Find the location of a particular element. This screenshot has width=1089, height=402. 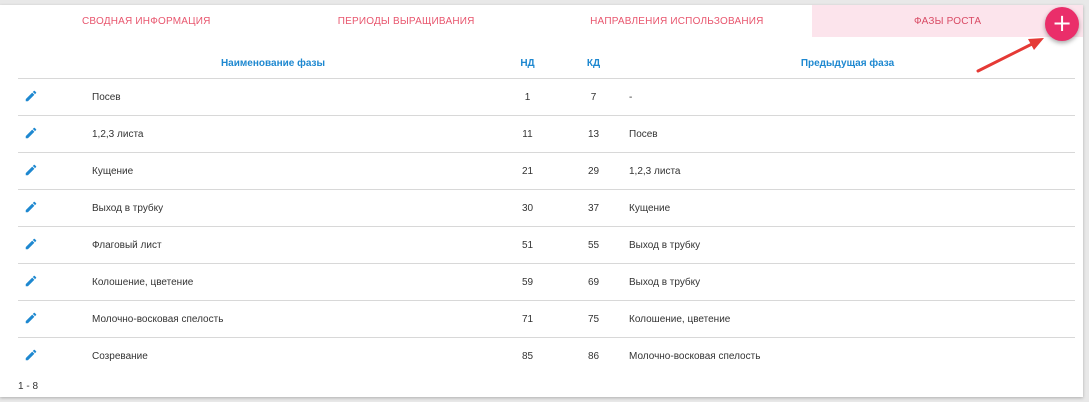

table-row: Созревание 85 86 Молочно-восковая спелость is located at coordinates (546, 356).